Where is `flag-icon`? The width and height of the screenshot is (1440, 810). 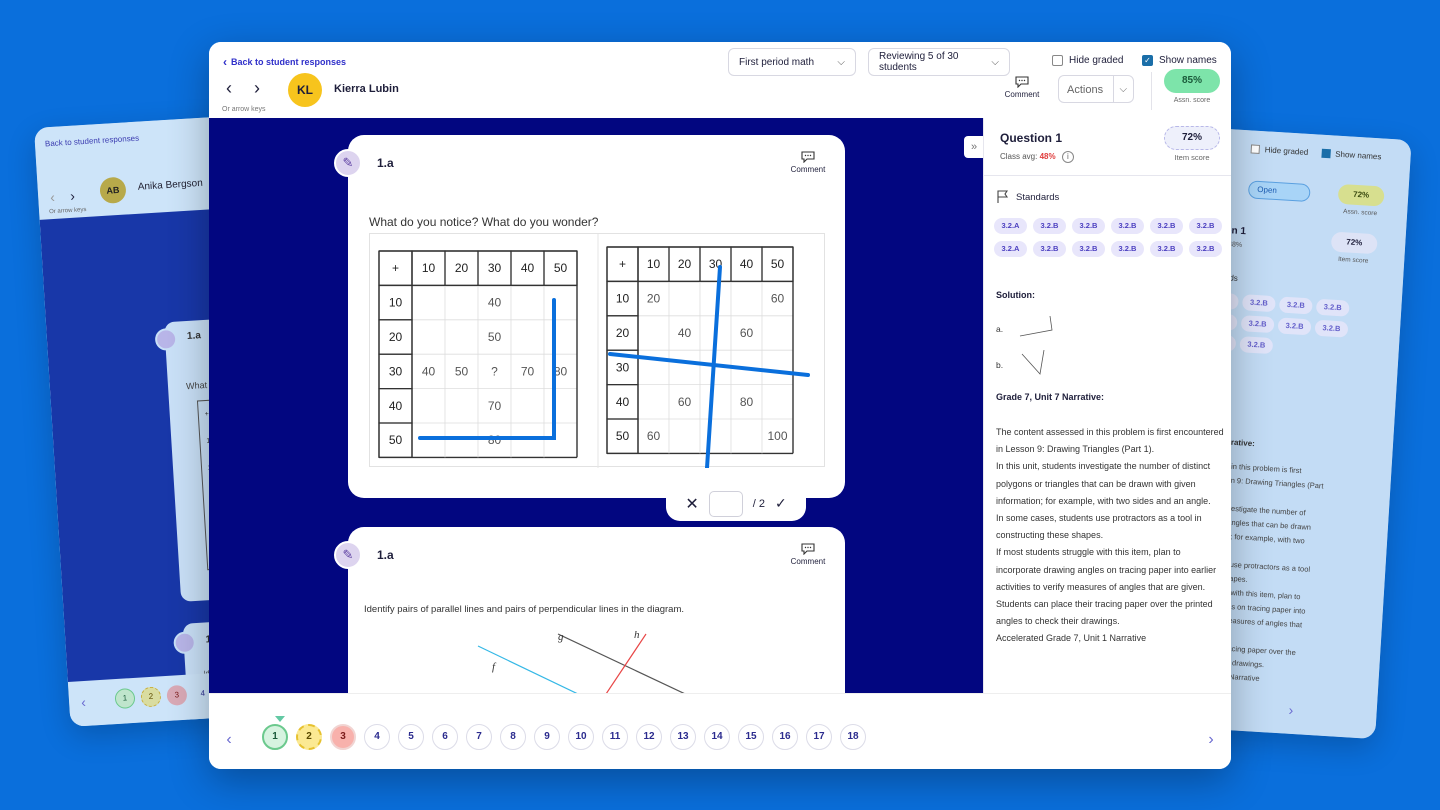
flag-icon is located at coordinates (1003, 196).